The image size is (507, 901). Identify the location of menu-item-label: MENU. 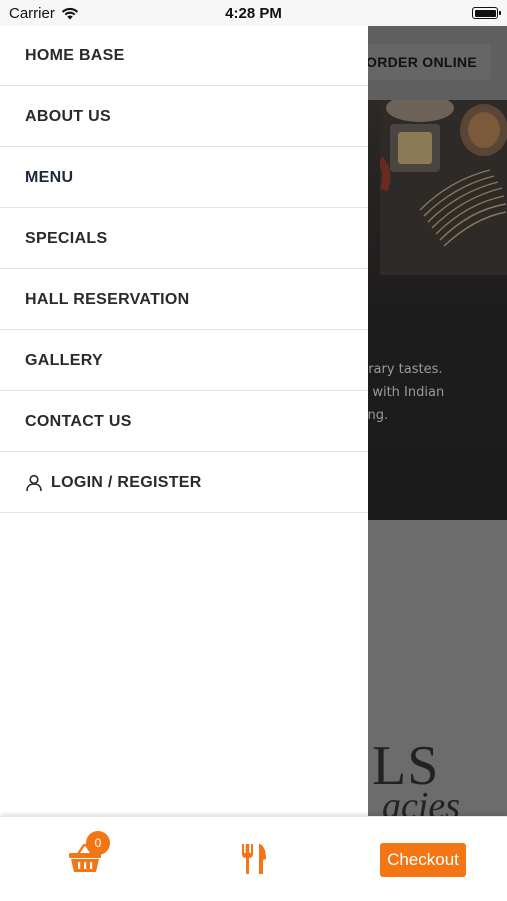
(49, 177).